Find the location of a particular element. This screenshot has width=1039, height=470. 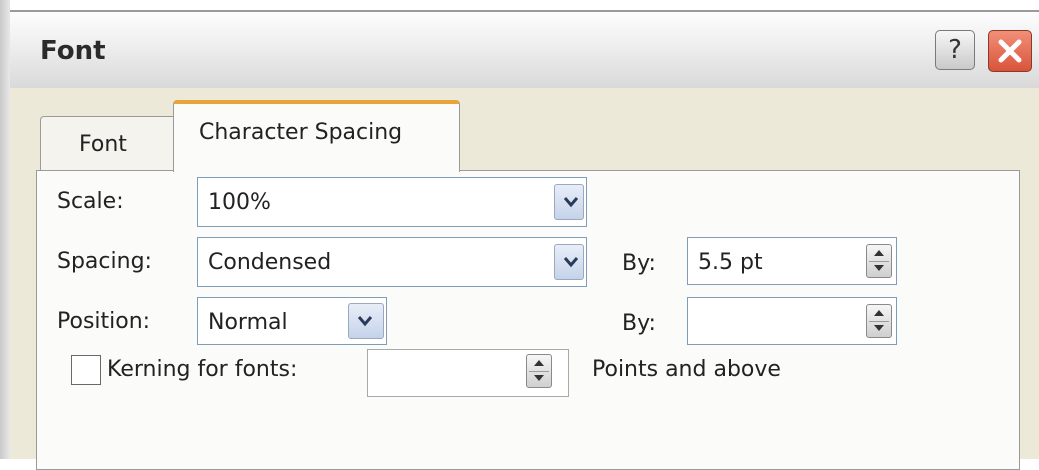

tab-character-spacing: Character Spacing is located at coordinates (316, 136).